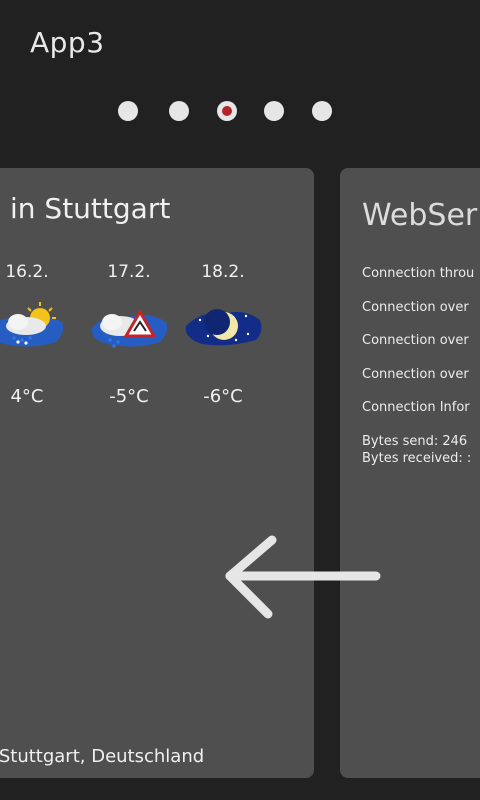 This screenshot has width=480, height=800. Describe the element at coordinates (27, 396) in the screenshot. I see `forecast-temp: 4°C` at that location.